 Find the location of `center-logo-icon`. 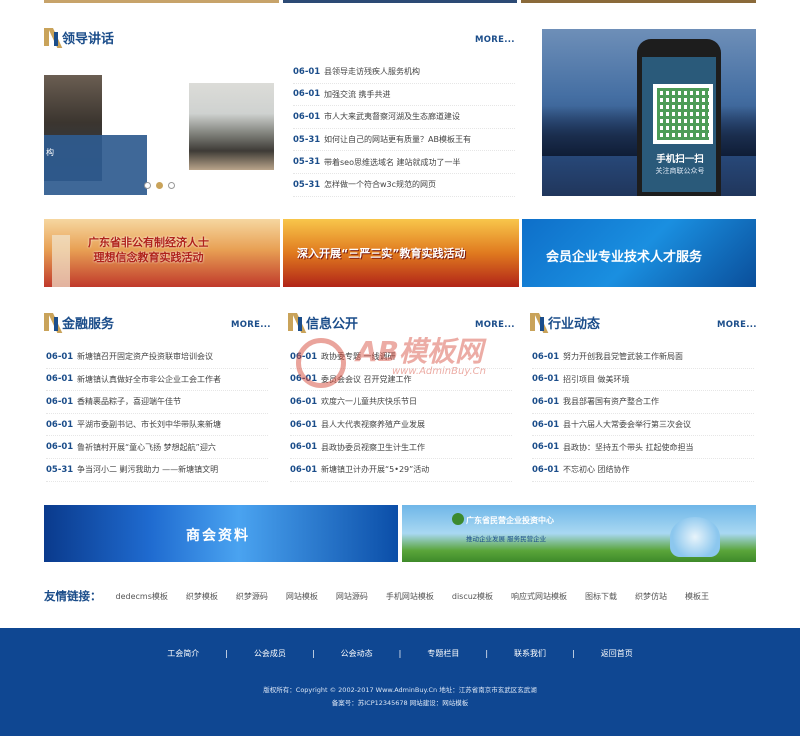

center-logo-icon is located at coordinates (458, 519).